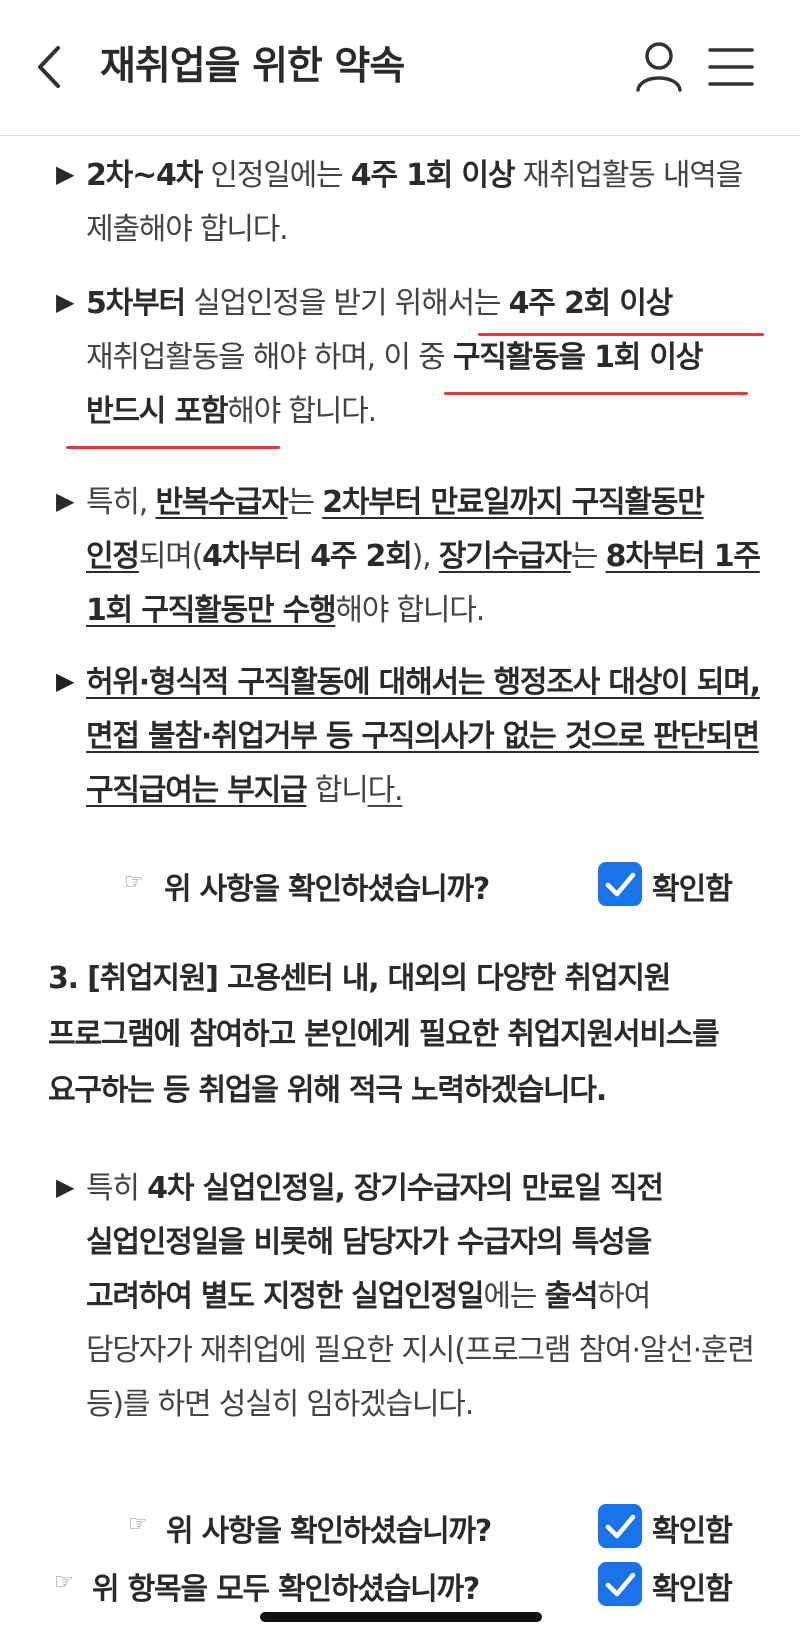  What do you see at coordinates (571, 1296) in the screenshot?
I see `emphasis-text: 출석` at bounding box center [571, 1296].